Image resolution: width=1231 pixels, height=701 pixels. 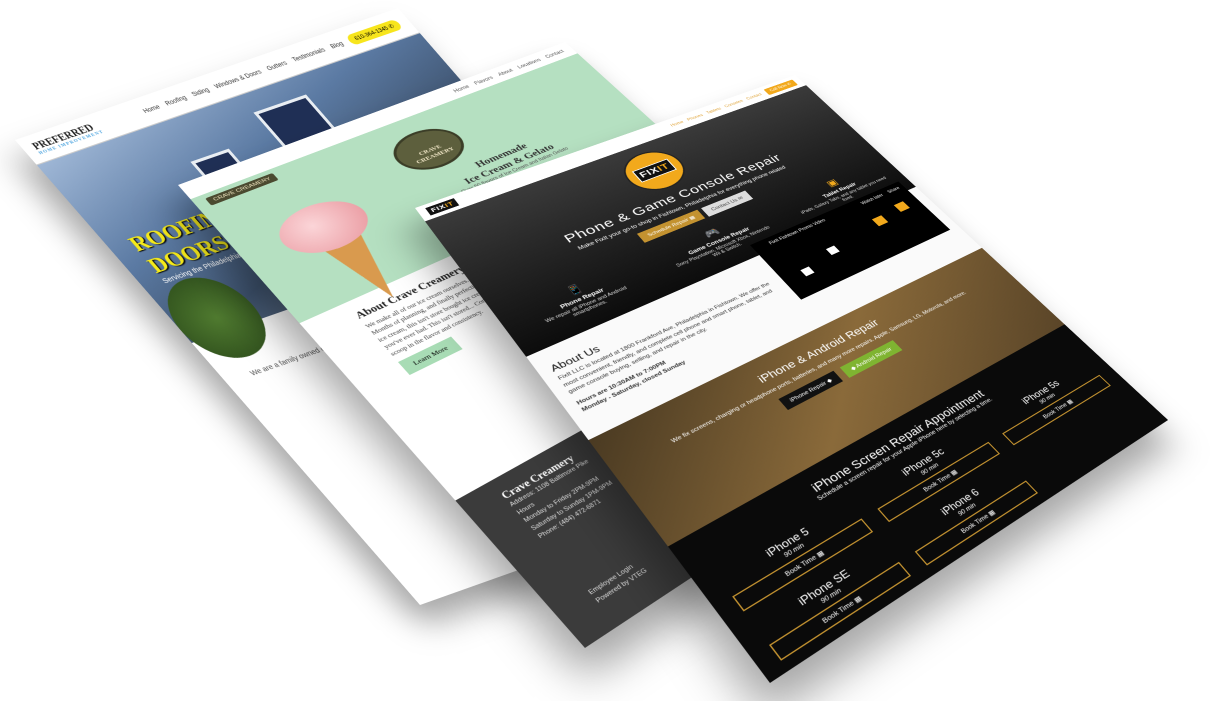 What do you see at coordinates (733, 103) in the screenshot?
I see `nav-consoles: Consoles` at bounding box center [733, 103].